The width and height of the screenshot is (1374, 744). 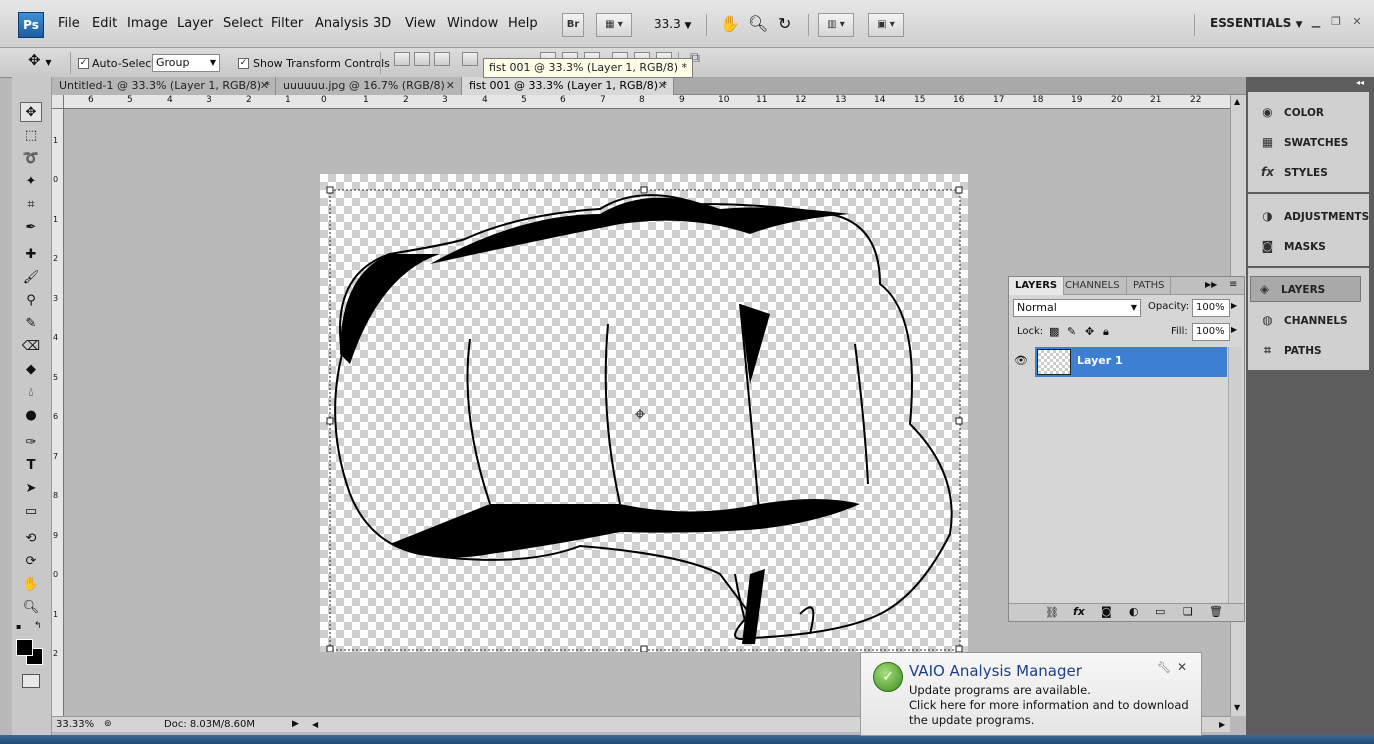 I want to click on dock-swatches: ▦ SWATCHES, so click(x=1309, y=143).